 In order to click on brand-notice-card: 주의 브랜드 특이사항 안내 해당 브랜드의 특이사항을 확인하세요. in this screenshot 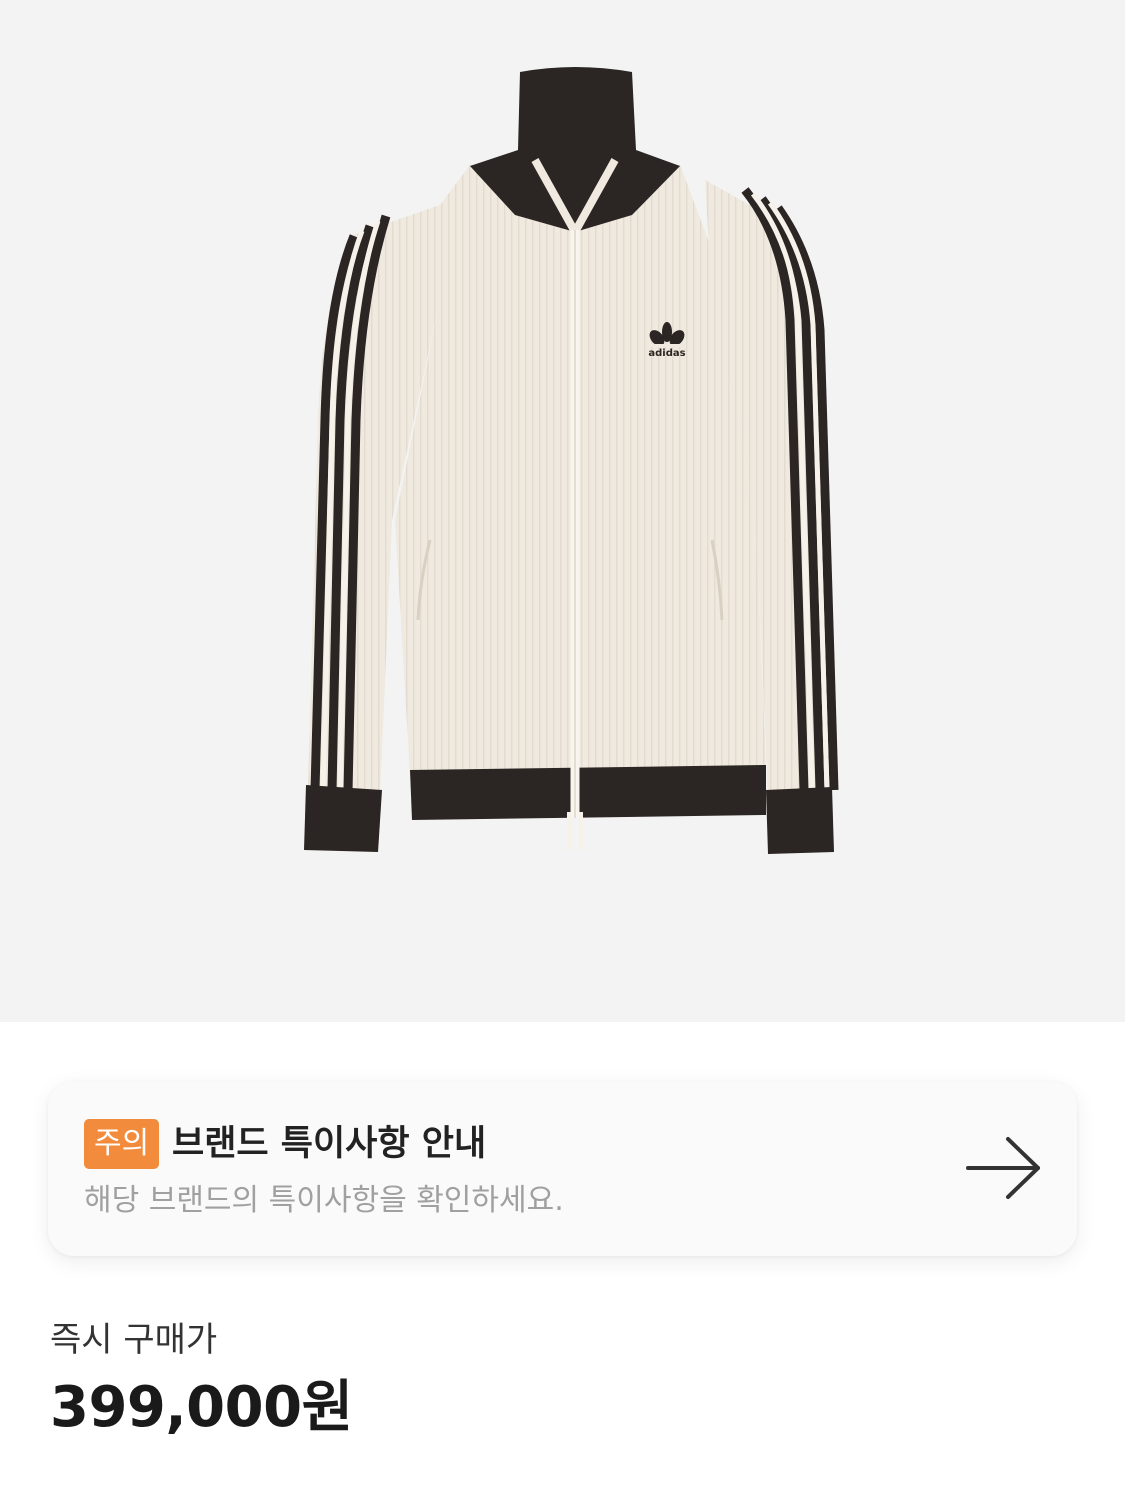, I will do `click(562, 1168)`.